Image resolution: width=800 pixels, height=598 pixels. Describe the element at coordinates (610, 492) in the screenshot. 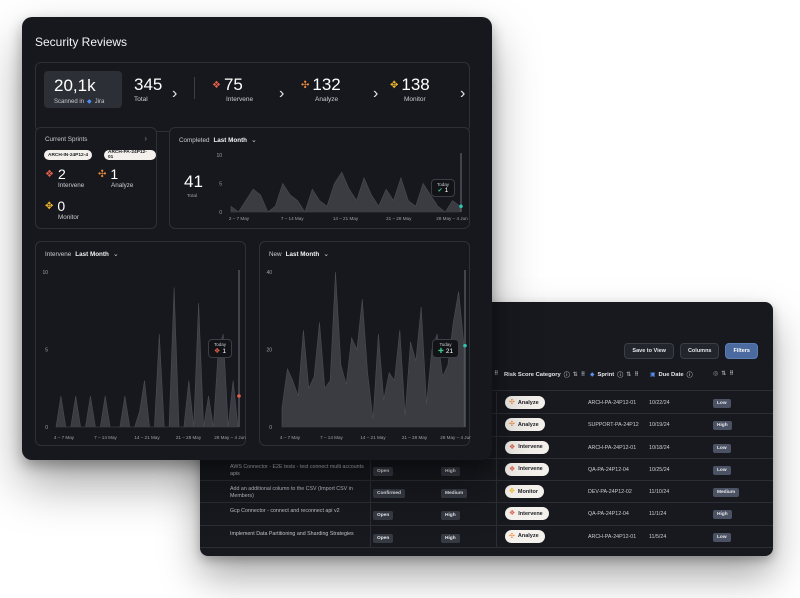

I see `sprint-value: DEV-PA-24P12-02` at that location.